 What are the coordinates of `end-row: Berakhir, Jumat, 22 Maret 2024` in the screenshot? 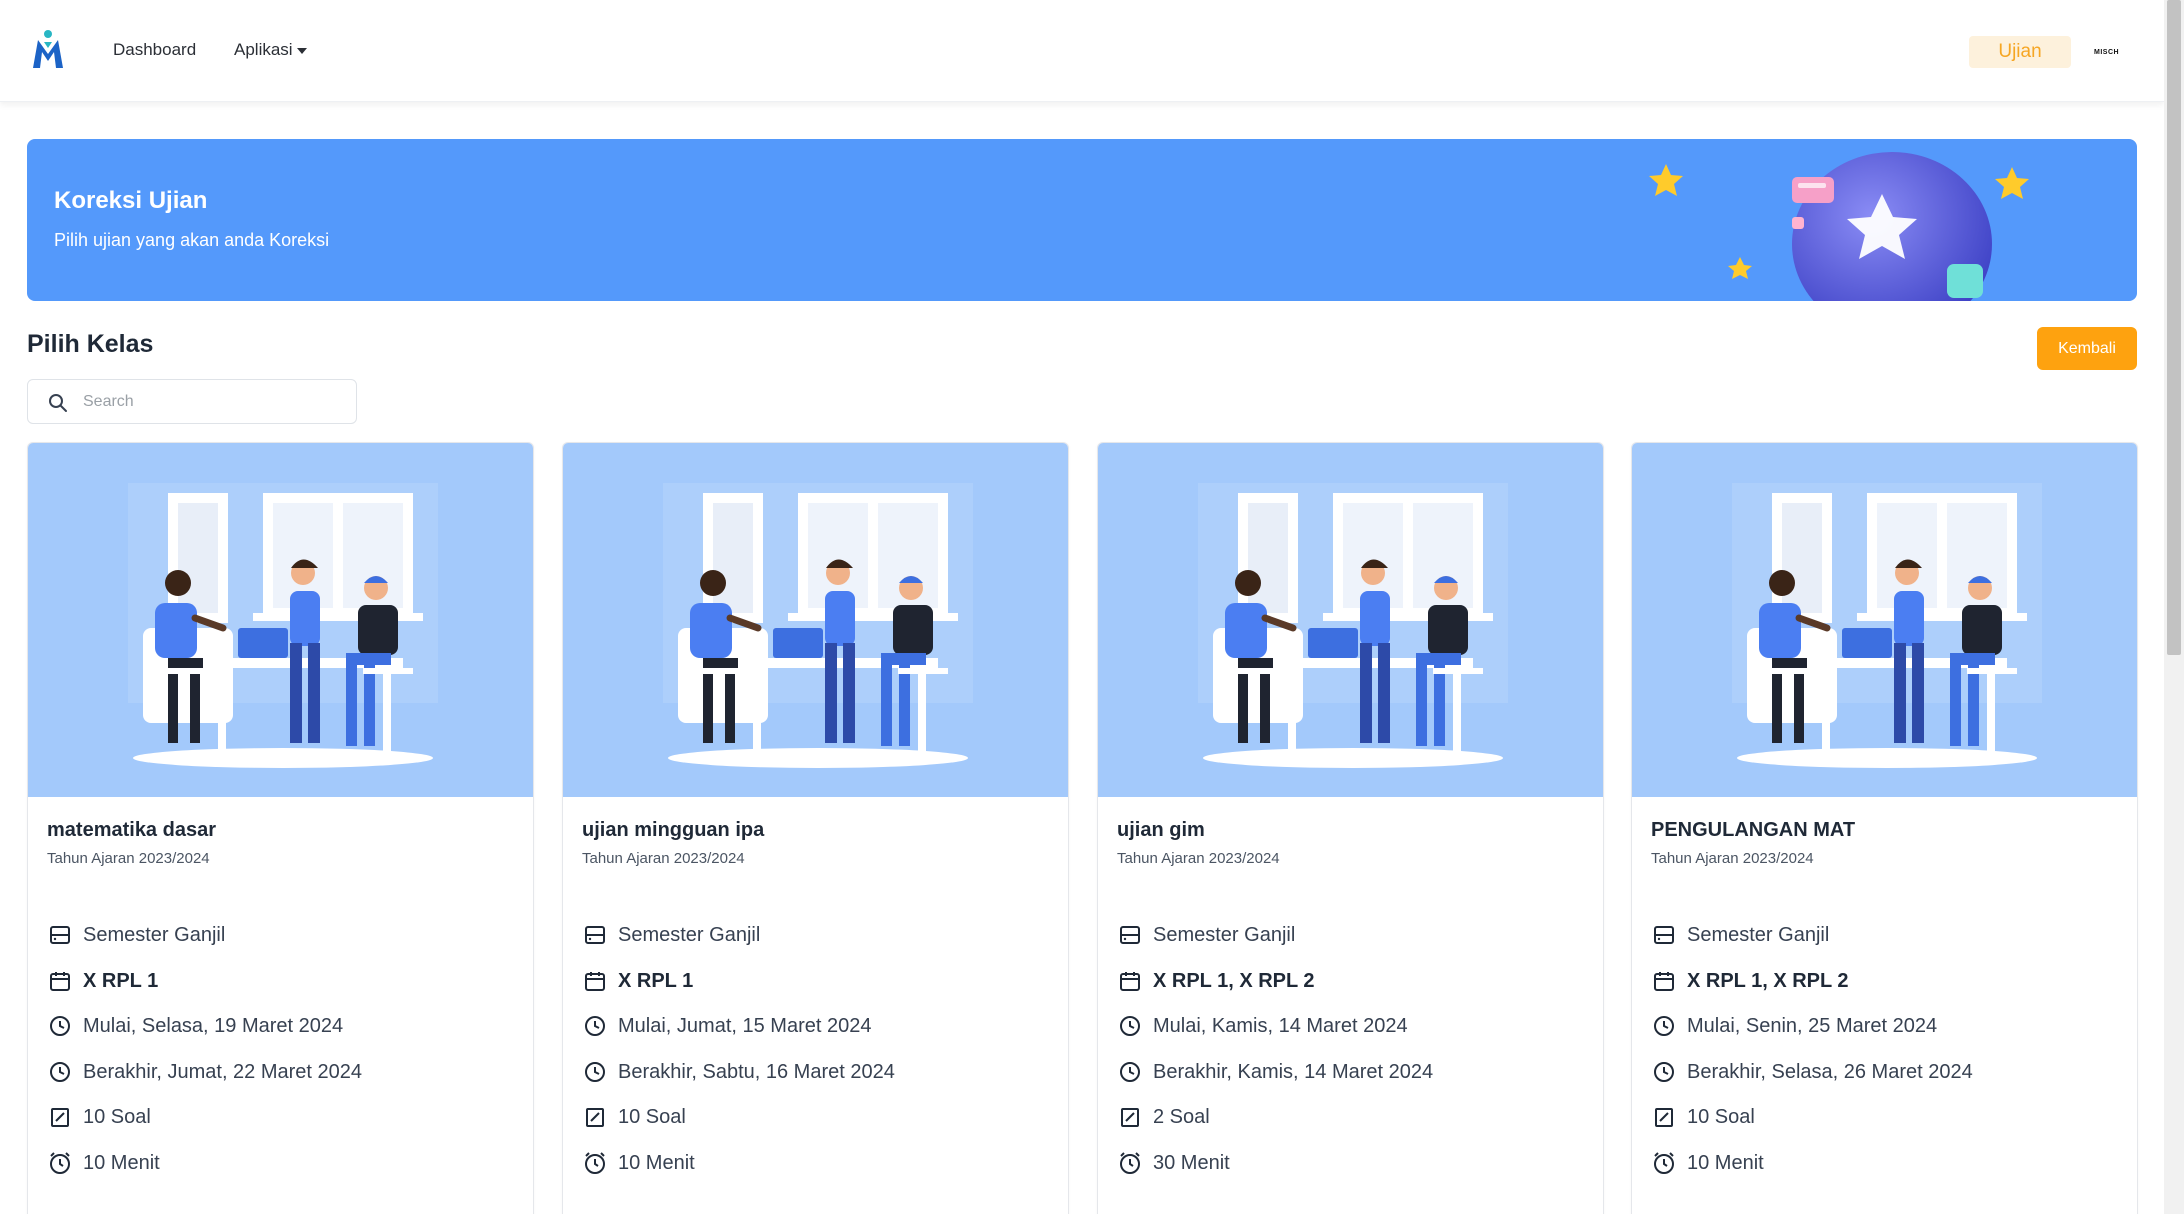 It's located at (204, 1072).